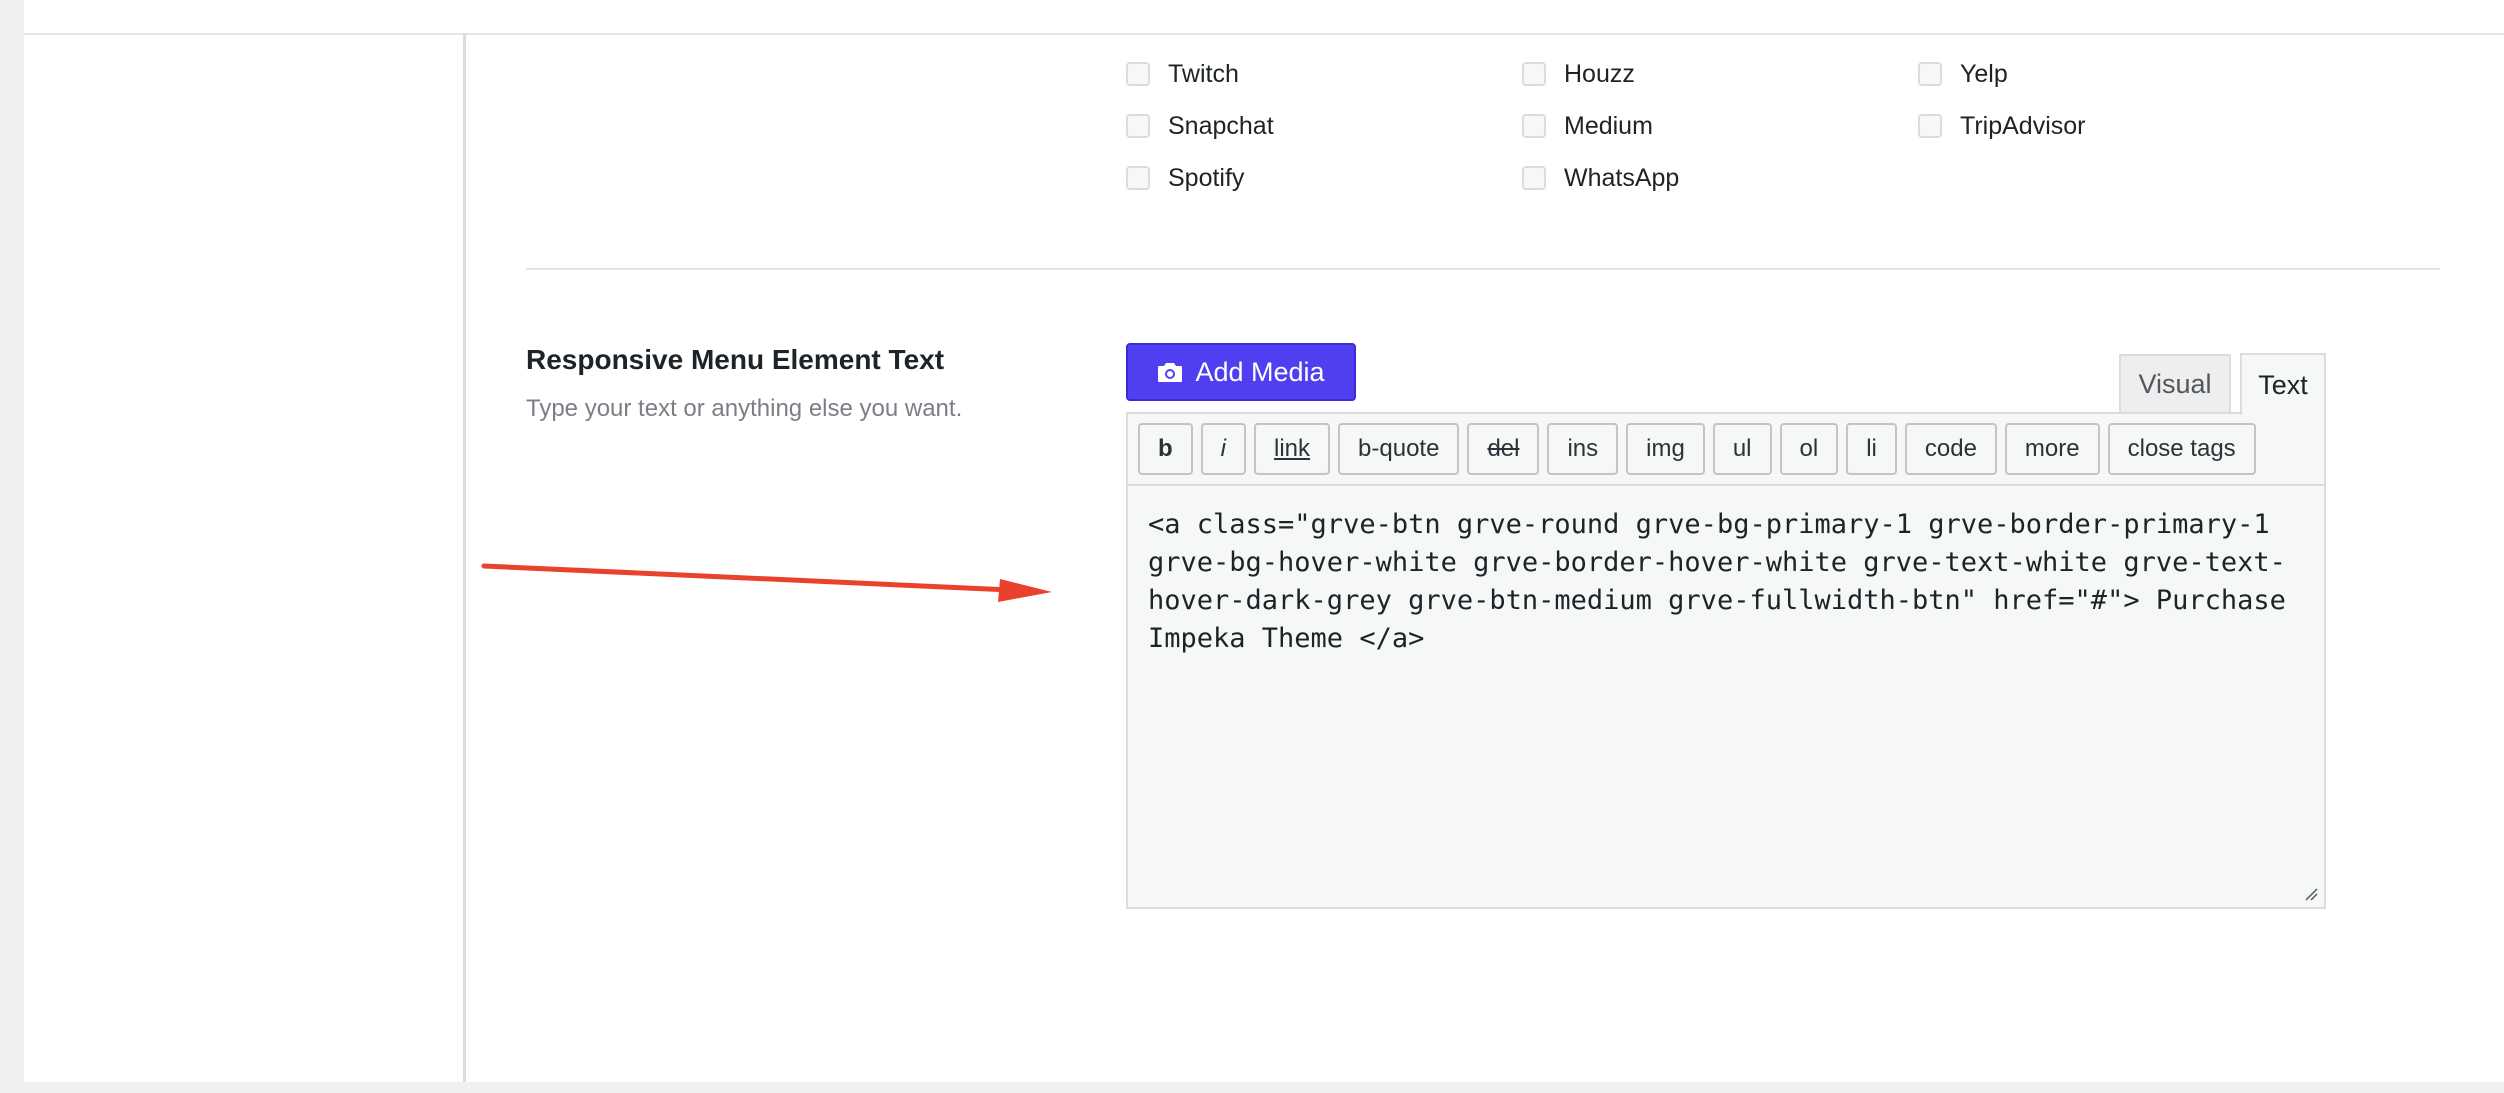  What do you see at coordinates (2023, 125) in the screenshot?
I see `social-label: TripAdvisor` at bounding box center [2023, 125].